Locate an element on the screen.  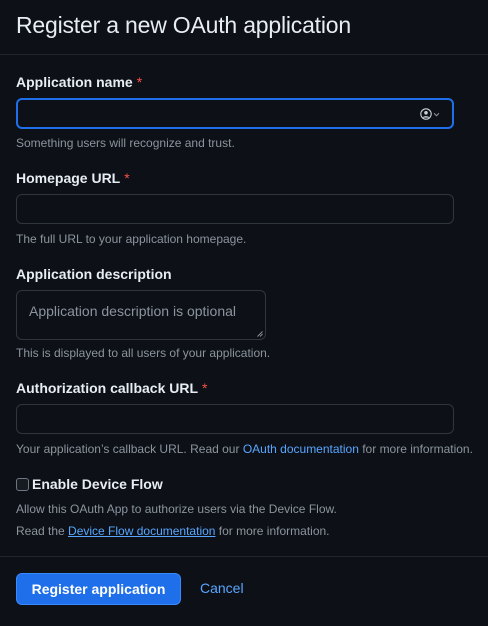
app-name-input-wrapper is located at coordinates (235, 113).